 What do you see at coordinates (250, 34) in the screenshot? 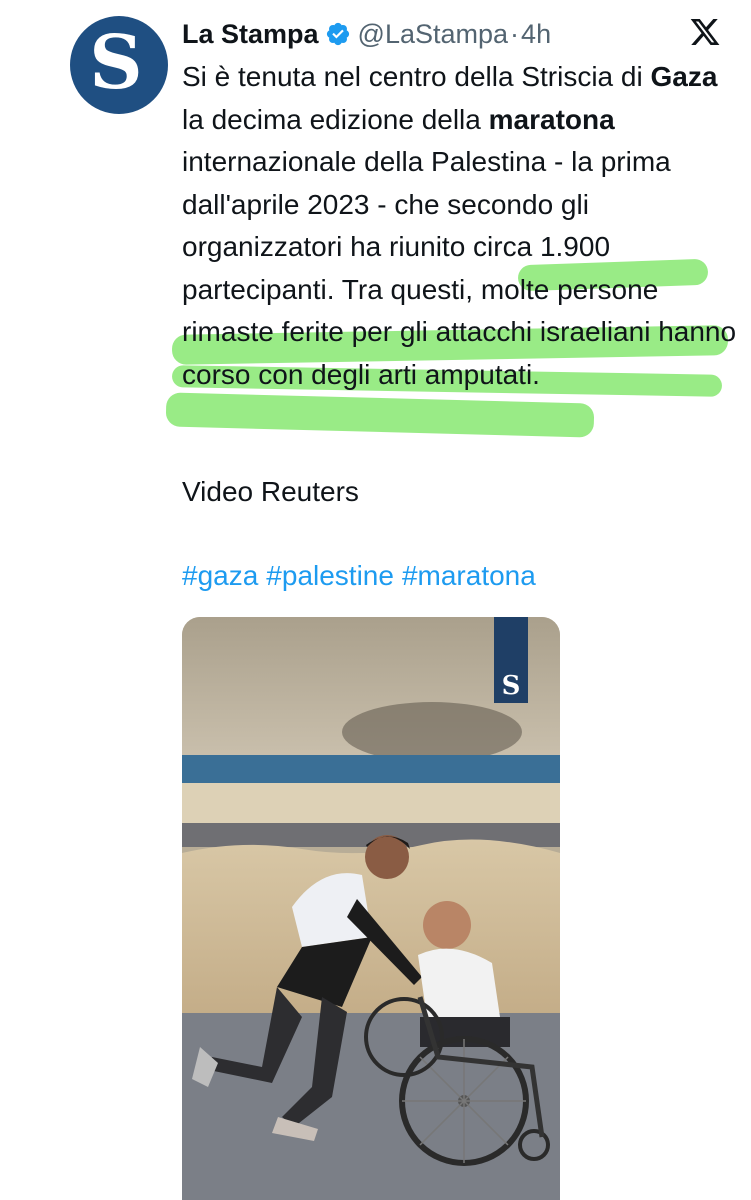
I see `author-name: La Stampa` at bounding box center [250, 34].